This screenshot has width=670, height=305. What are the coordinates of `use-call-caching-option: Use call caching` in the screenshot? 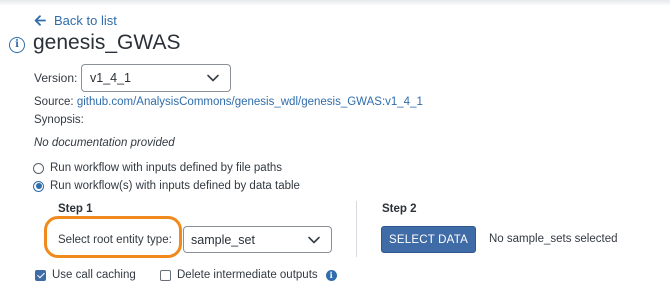 It's located at (85, 275).